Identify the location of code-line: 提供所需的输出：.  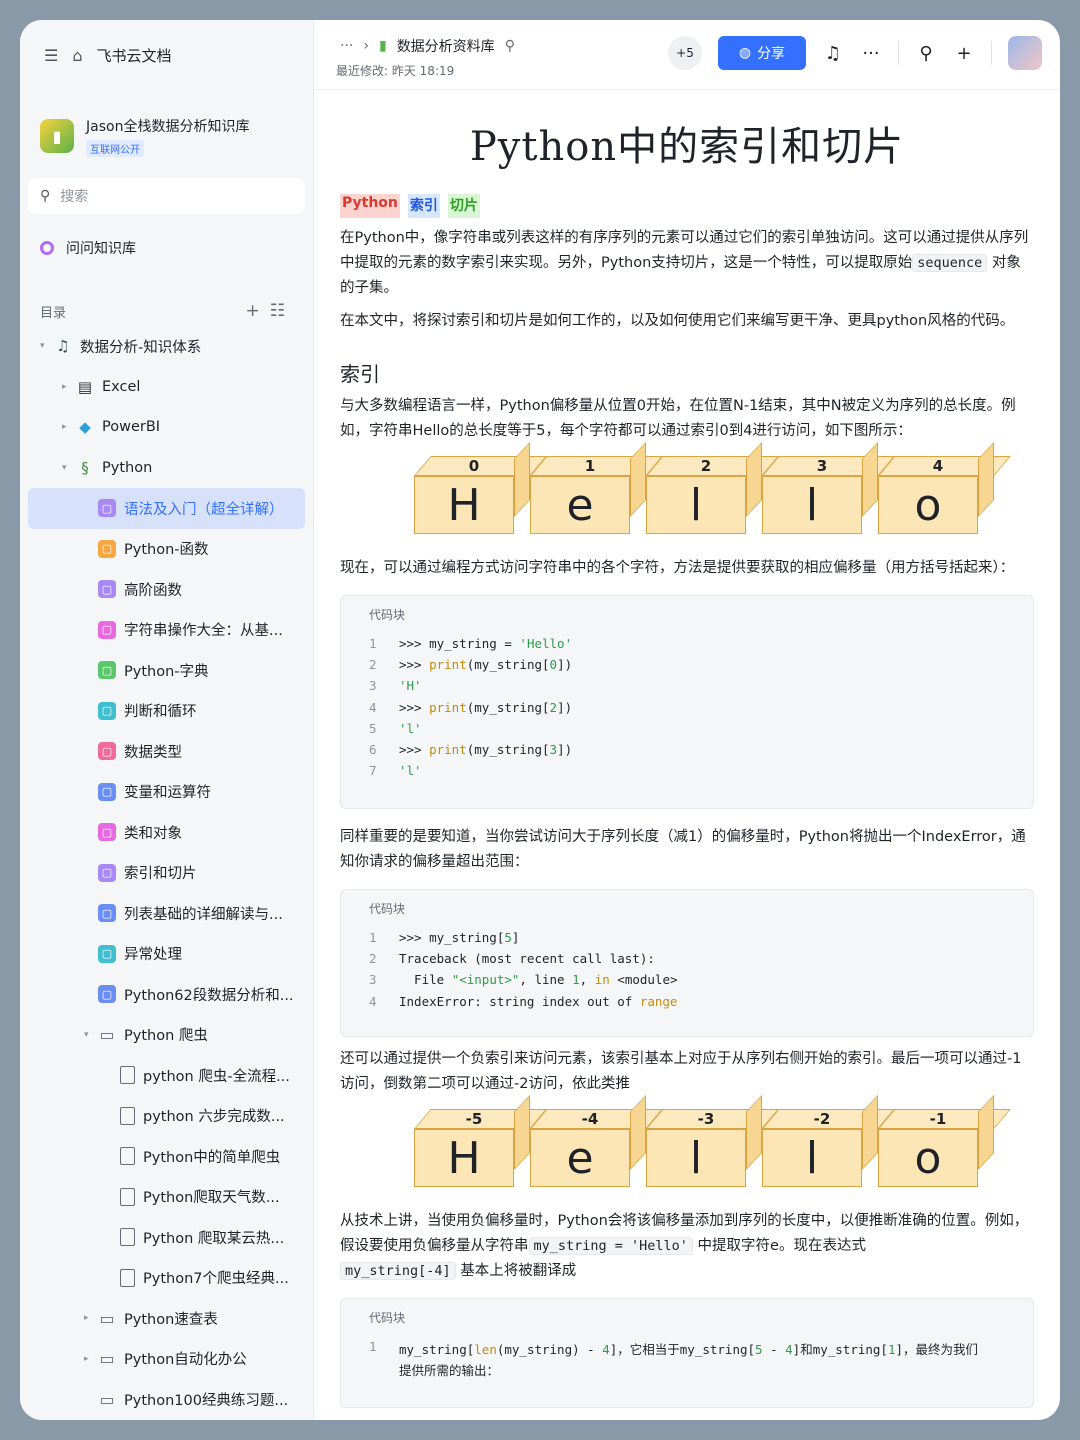
(449, 1371).